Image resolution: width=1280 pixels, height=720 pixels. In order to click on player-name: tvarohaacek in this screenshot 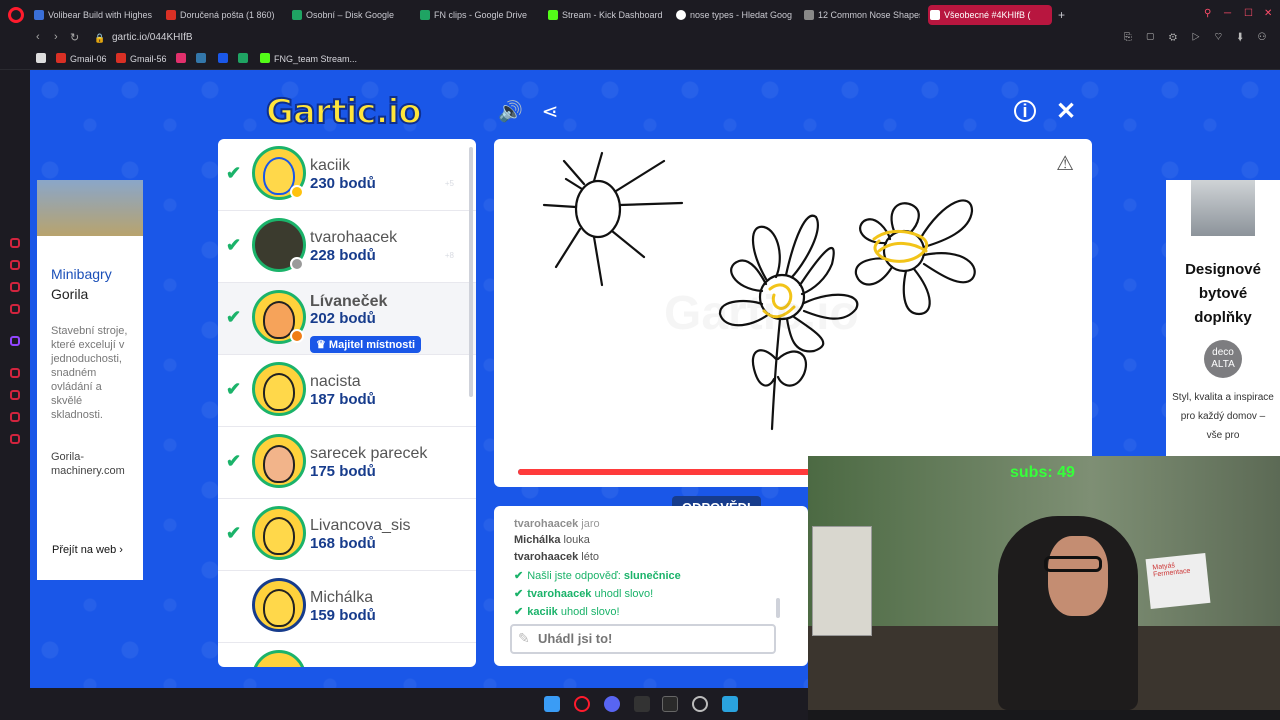, I will do `click(354, 237)`.